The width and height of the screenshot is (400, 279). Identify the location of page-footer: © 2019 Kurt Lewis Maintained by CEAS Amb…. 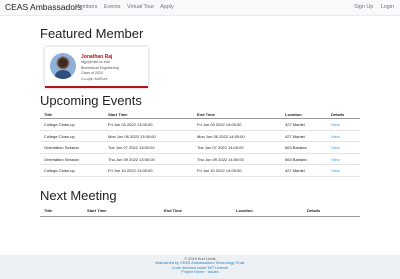
(200, 267).